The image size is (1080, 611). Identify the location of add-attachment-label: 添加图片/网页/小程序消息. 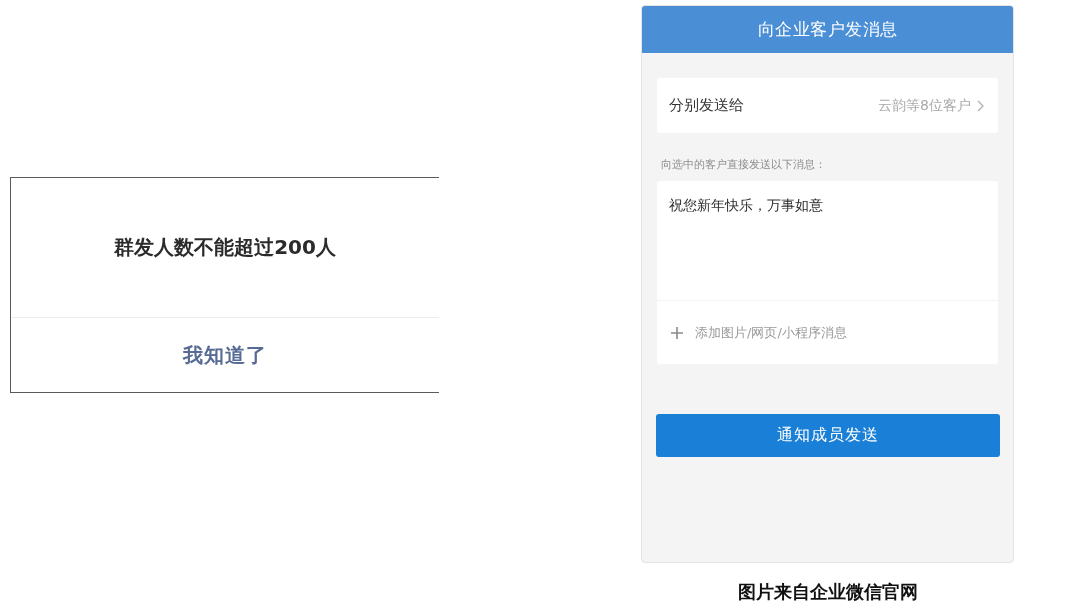
(771, 332).